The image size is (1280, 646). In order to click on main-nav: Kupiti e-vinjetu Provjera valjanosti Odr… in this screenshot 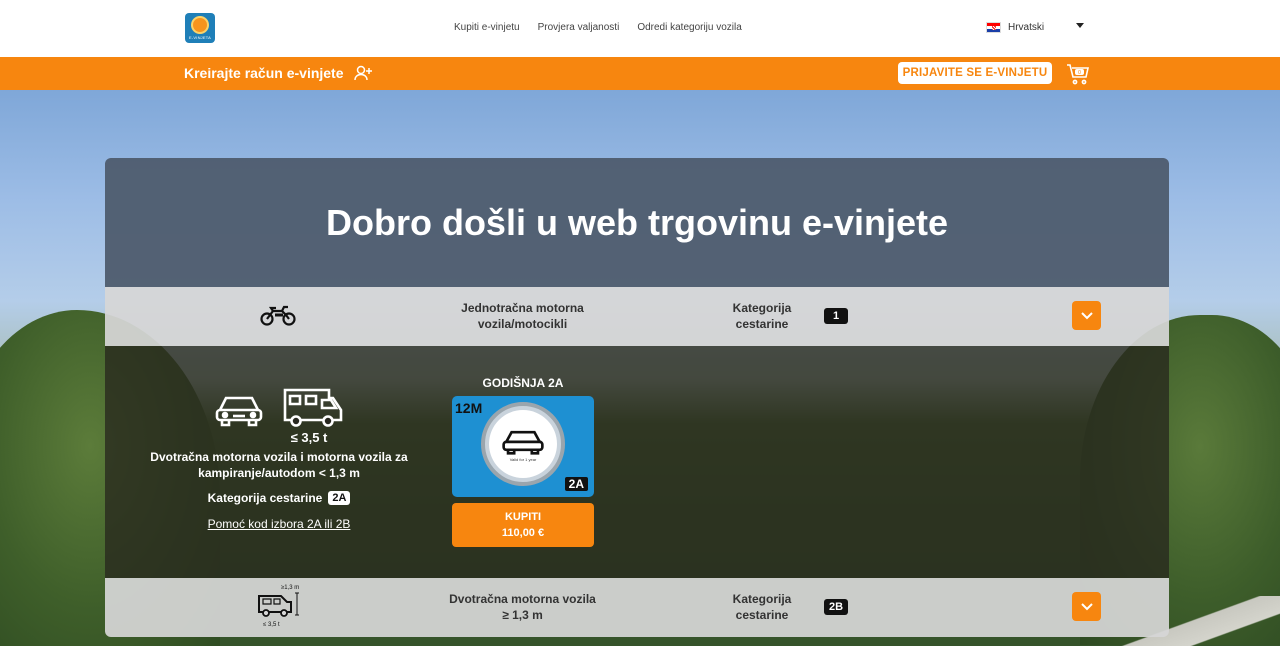, I will do `click(598, 27)`.